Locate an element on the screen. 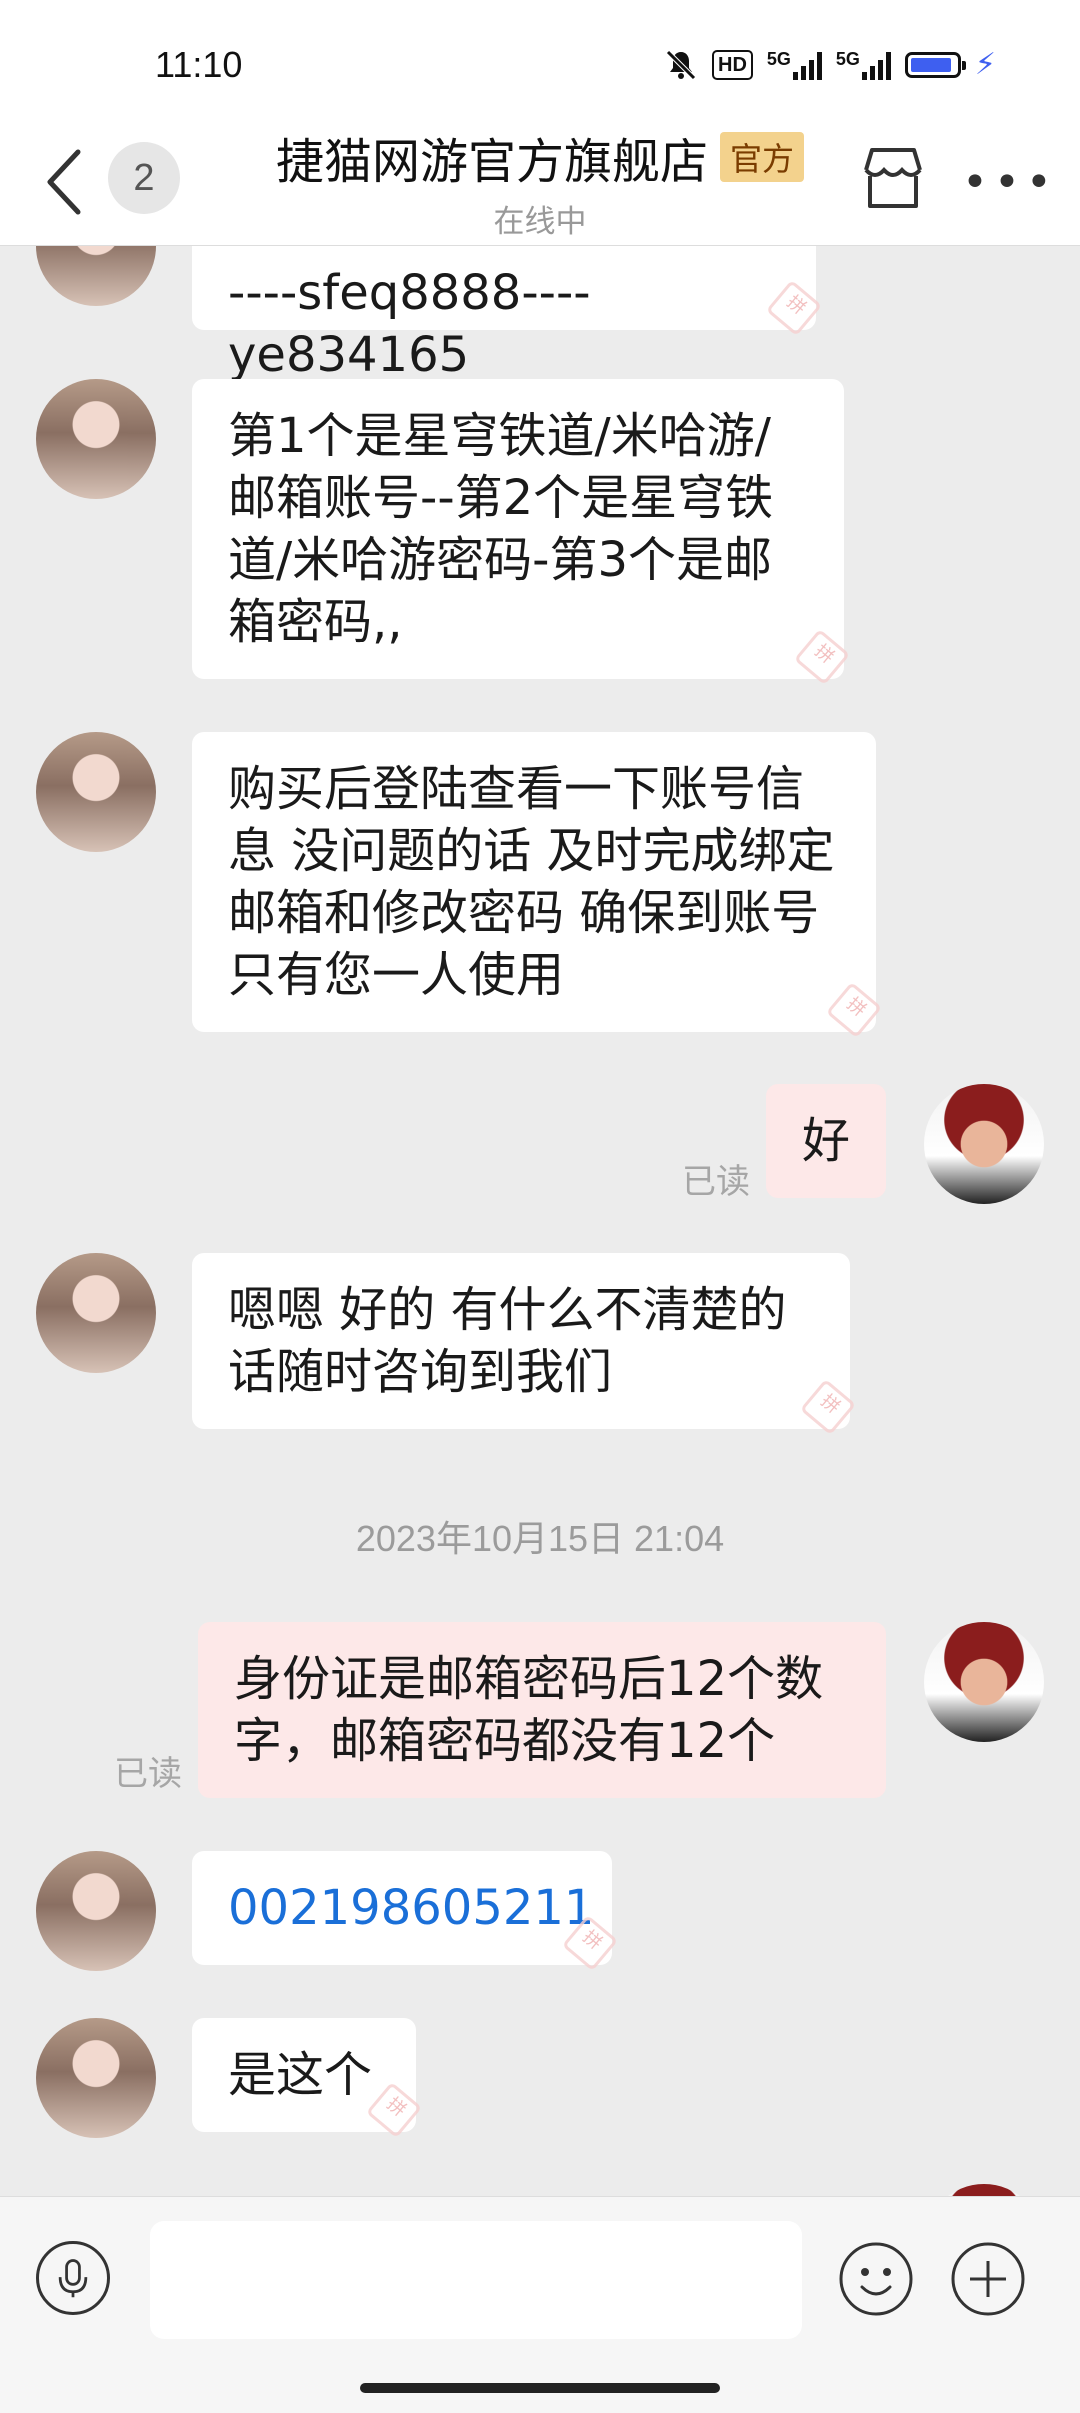  home-indicator is located at coordinates (540, 2388).